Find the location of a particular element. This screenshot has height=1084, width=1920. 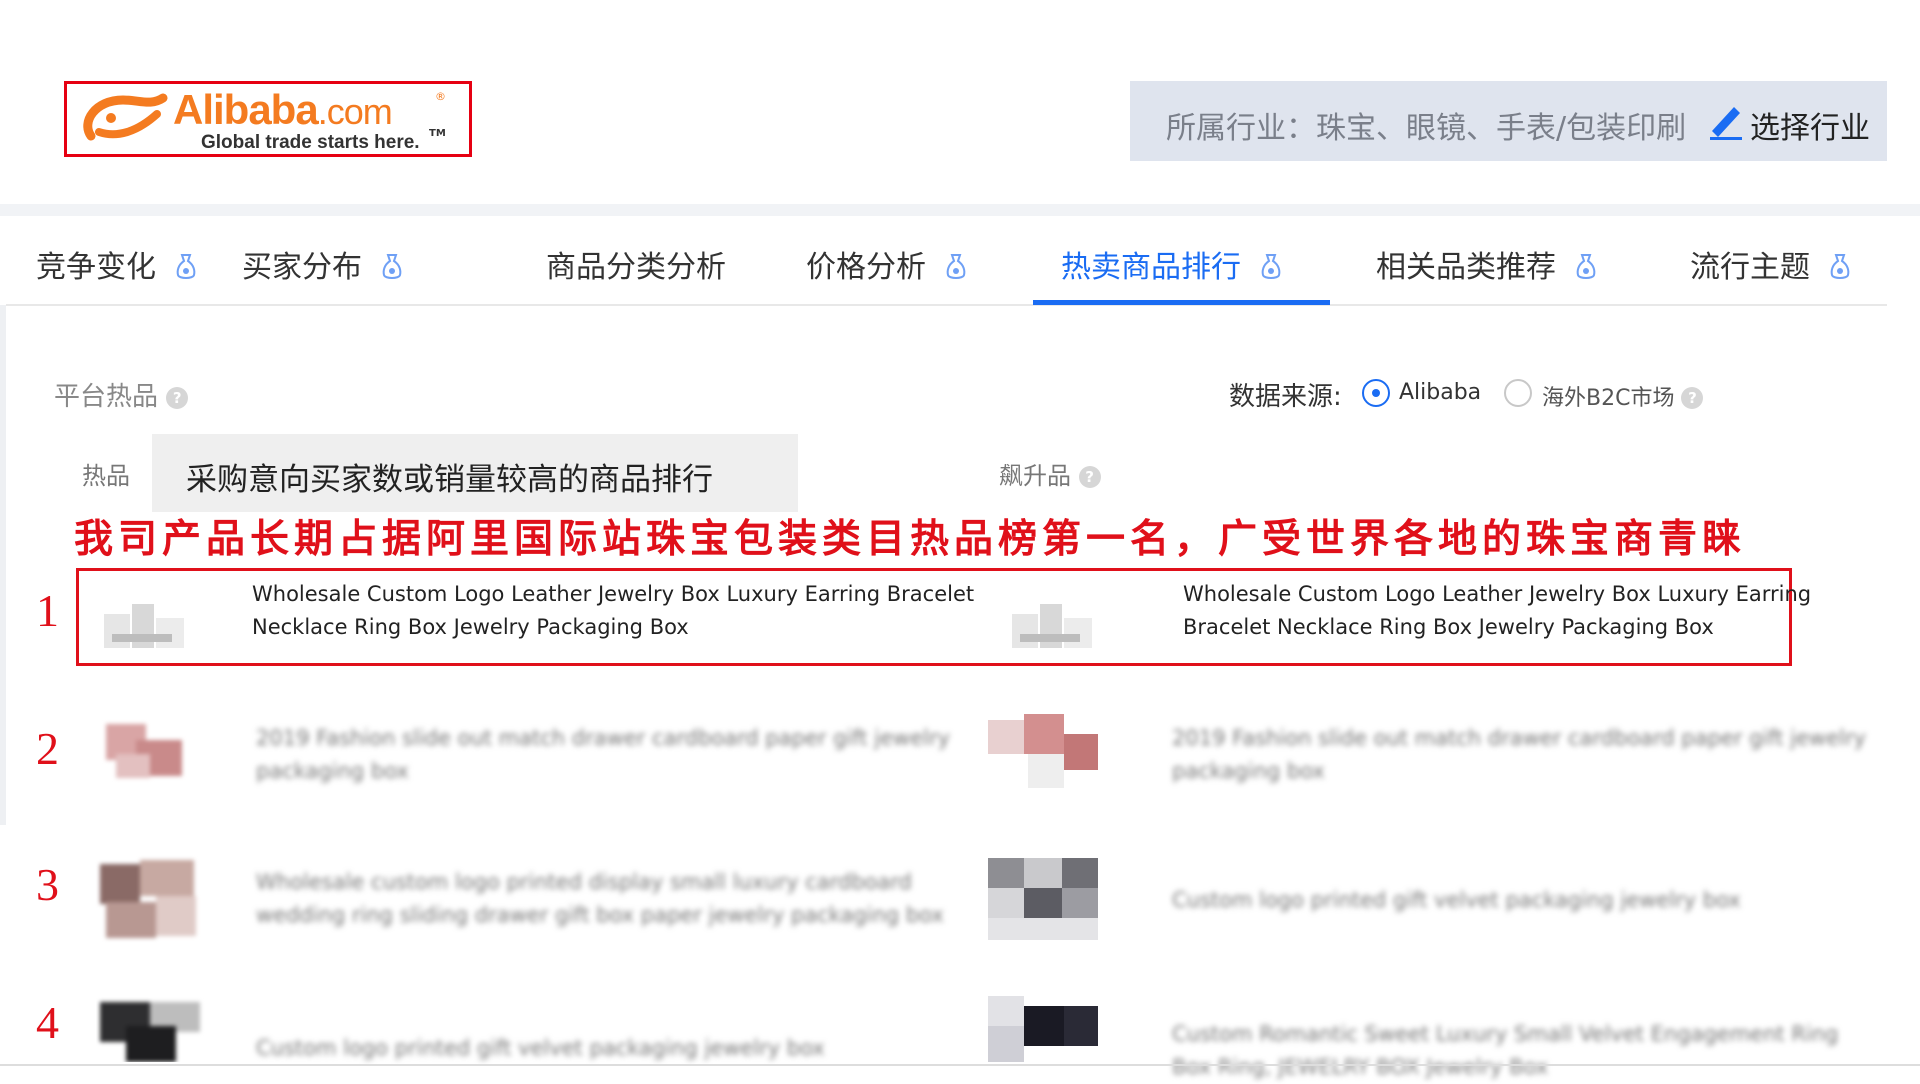

edit-pen-icon is located at coordinates (1726, 121).